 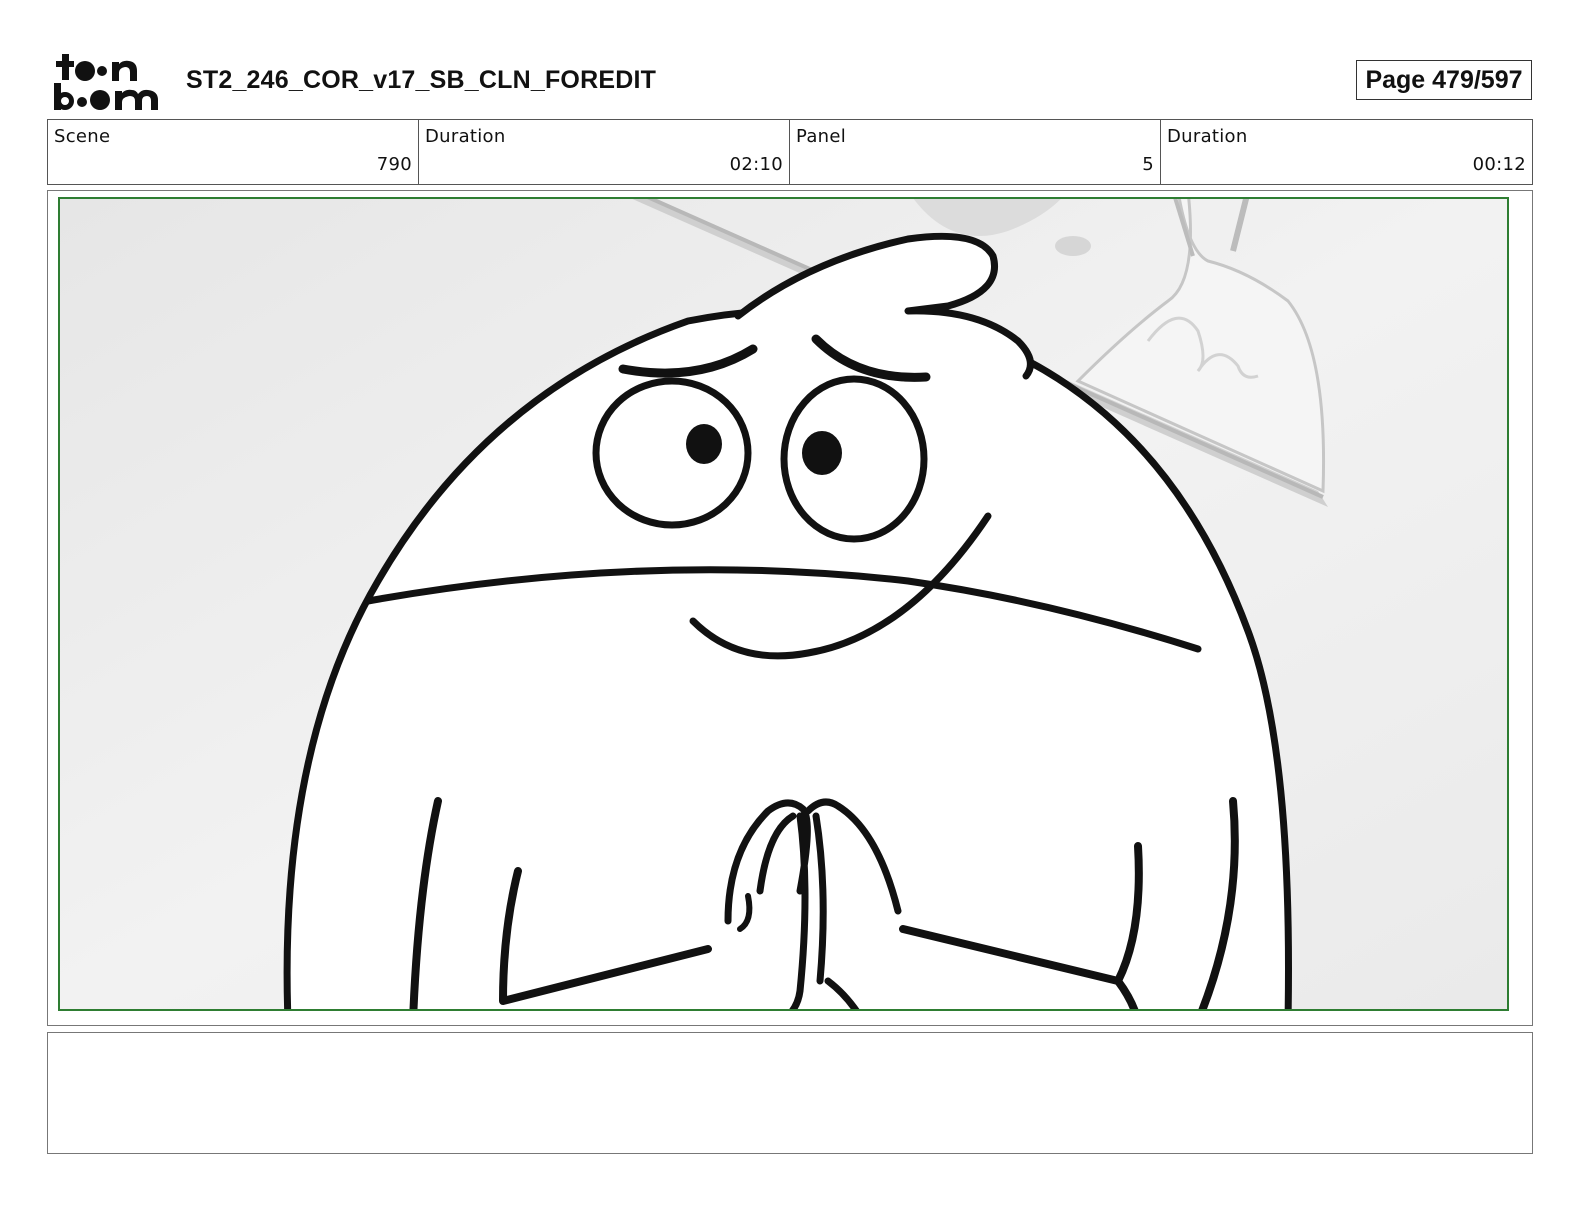 I want to click on panel-duration-cell: Duration 00:12, so click(x=1346, y=152).